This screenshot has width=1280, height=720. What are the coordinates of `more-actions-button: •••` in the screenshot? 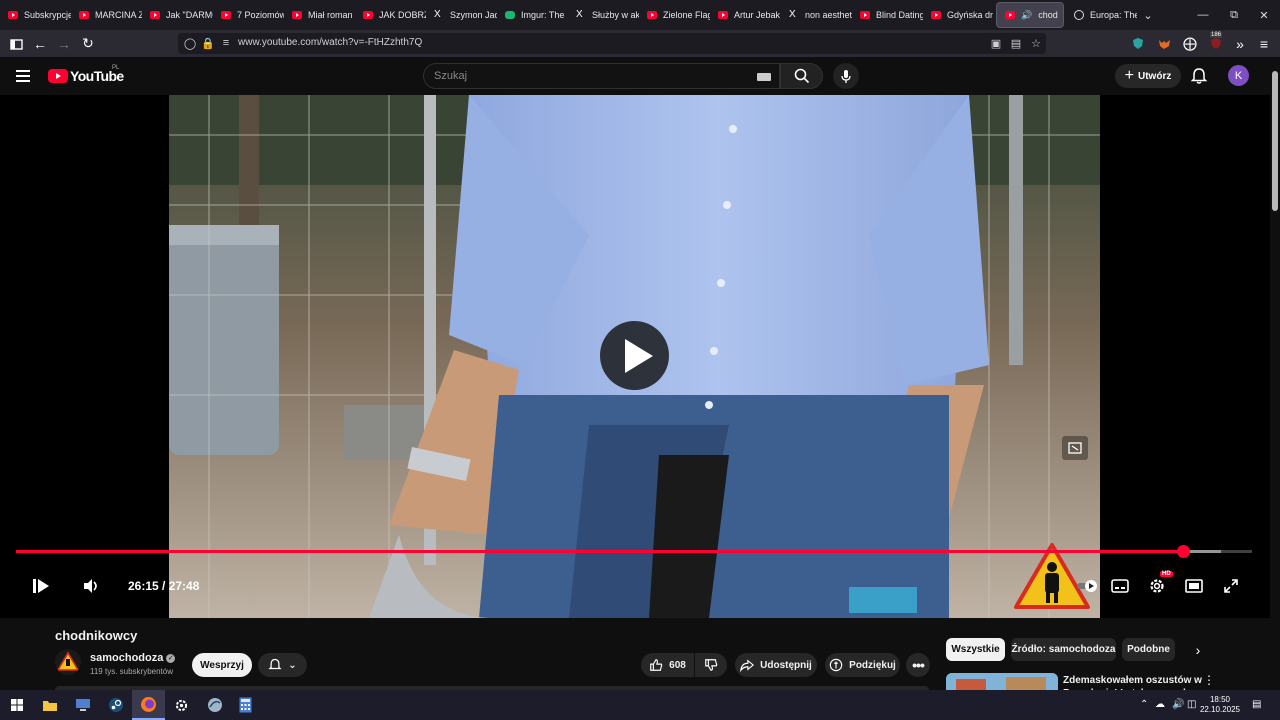 It's located at (918, 665).